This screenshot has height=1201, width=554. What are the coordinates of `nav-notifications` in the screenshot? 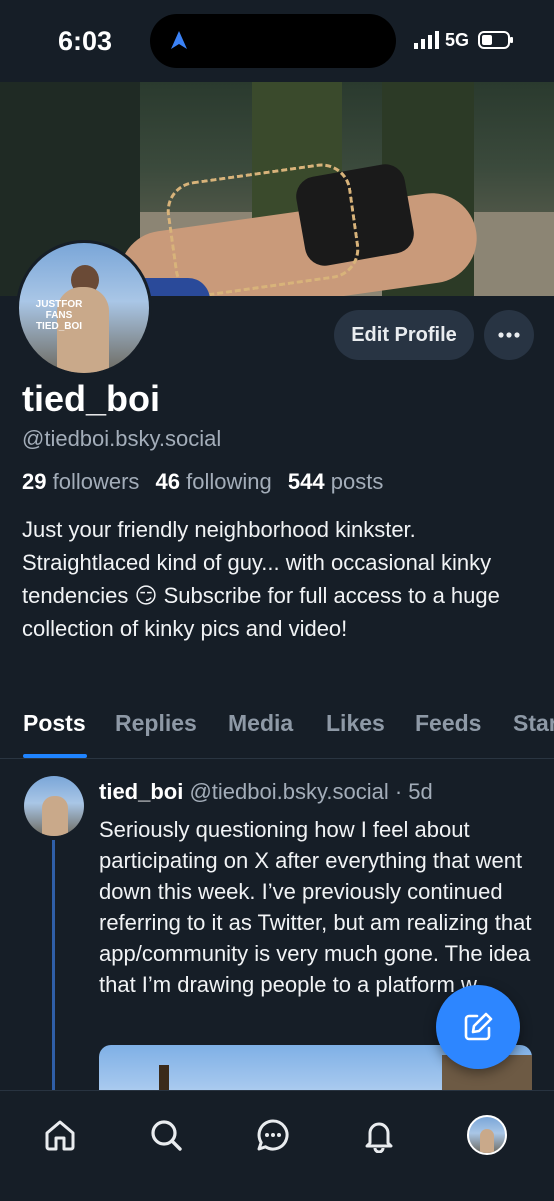 It's located at (379, 1135).